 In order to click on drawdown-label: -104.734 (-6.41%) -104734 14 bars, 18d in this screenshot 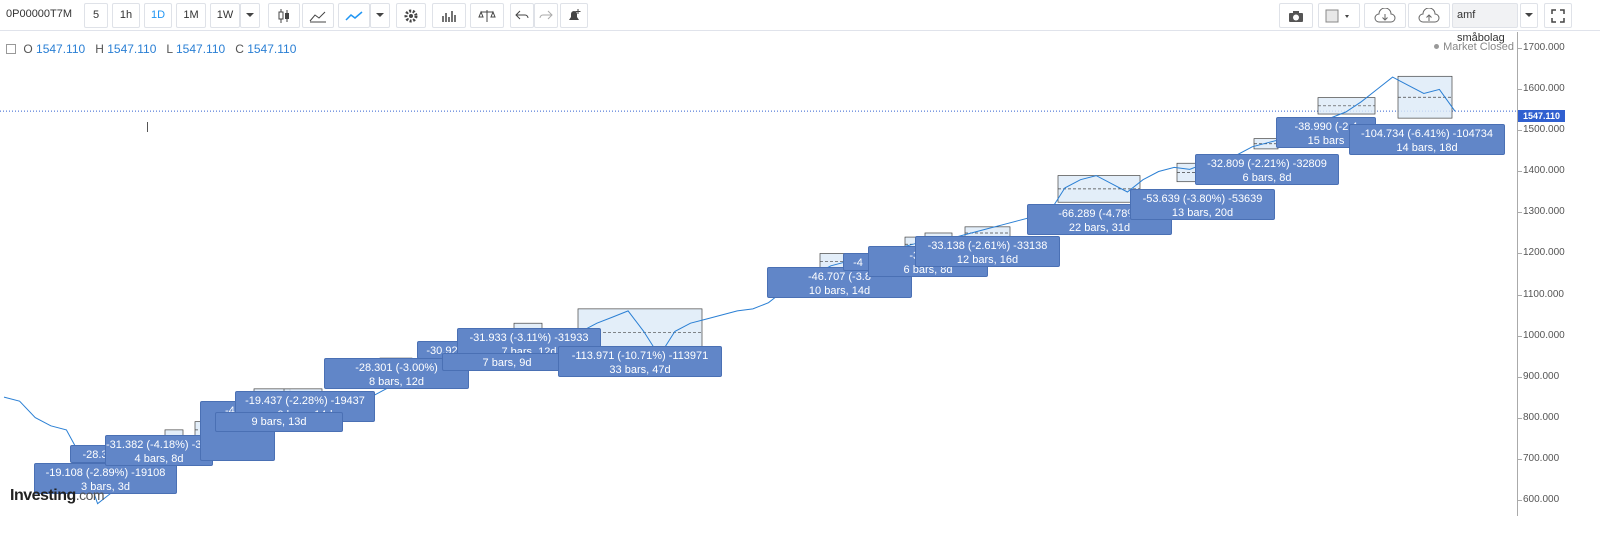, I will do `click(1427, 139)`.